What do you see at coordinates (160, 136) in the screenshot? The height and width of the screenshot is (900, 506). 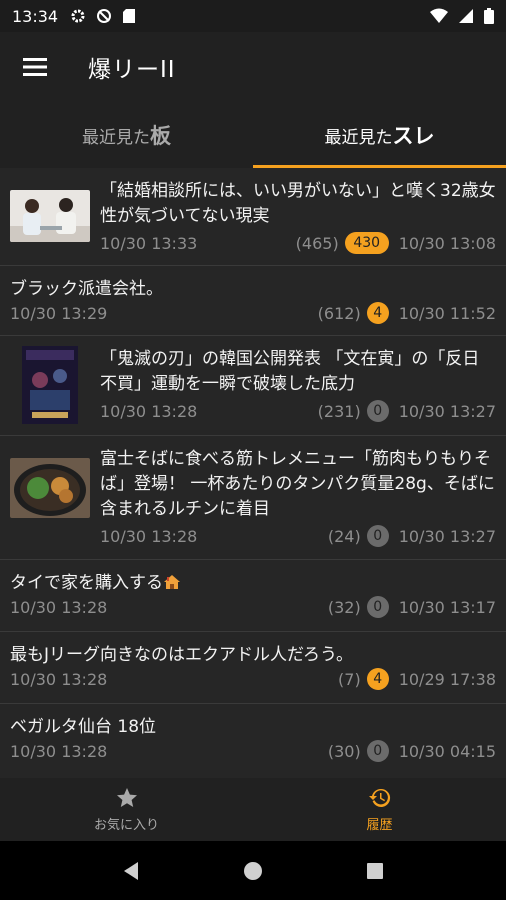 I see `tab-label-main: 板` at bounding box center [160, 136].